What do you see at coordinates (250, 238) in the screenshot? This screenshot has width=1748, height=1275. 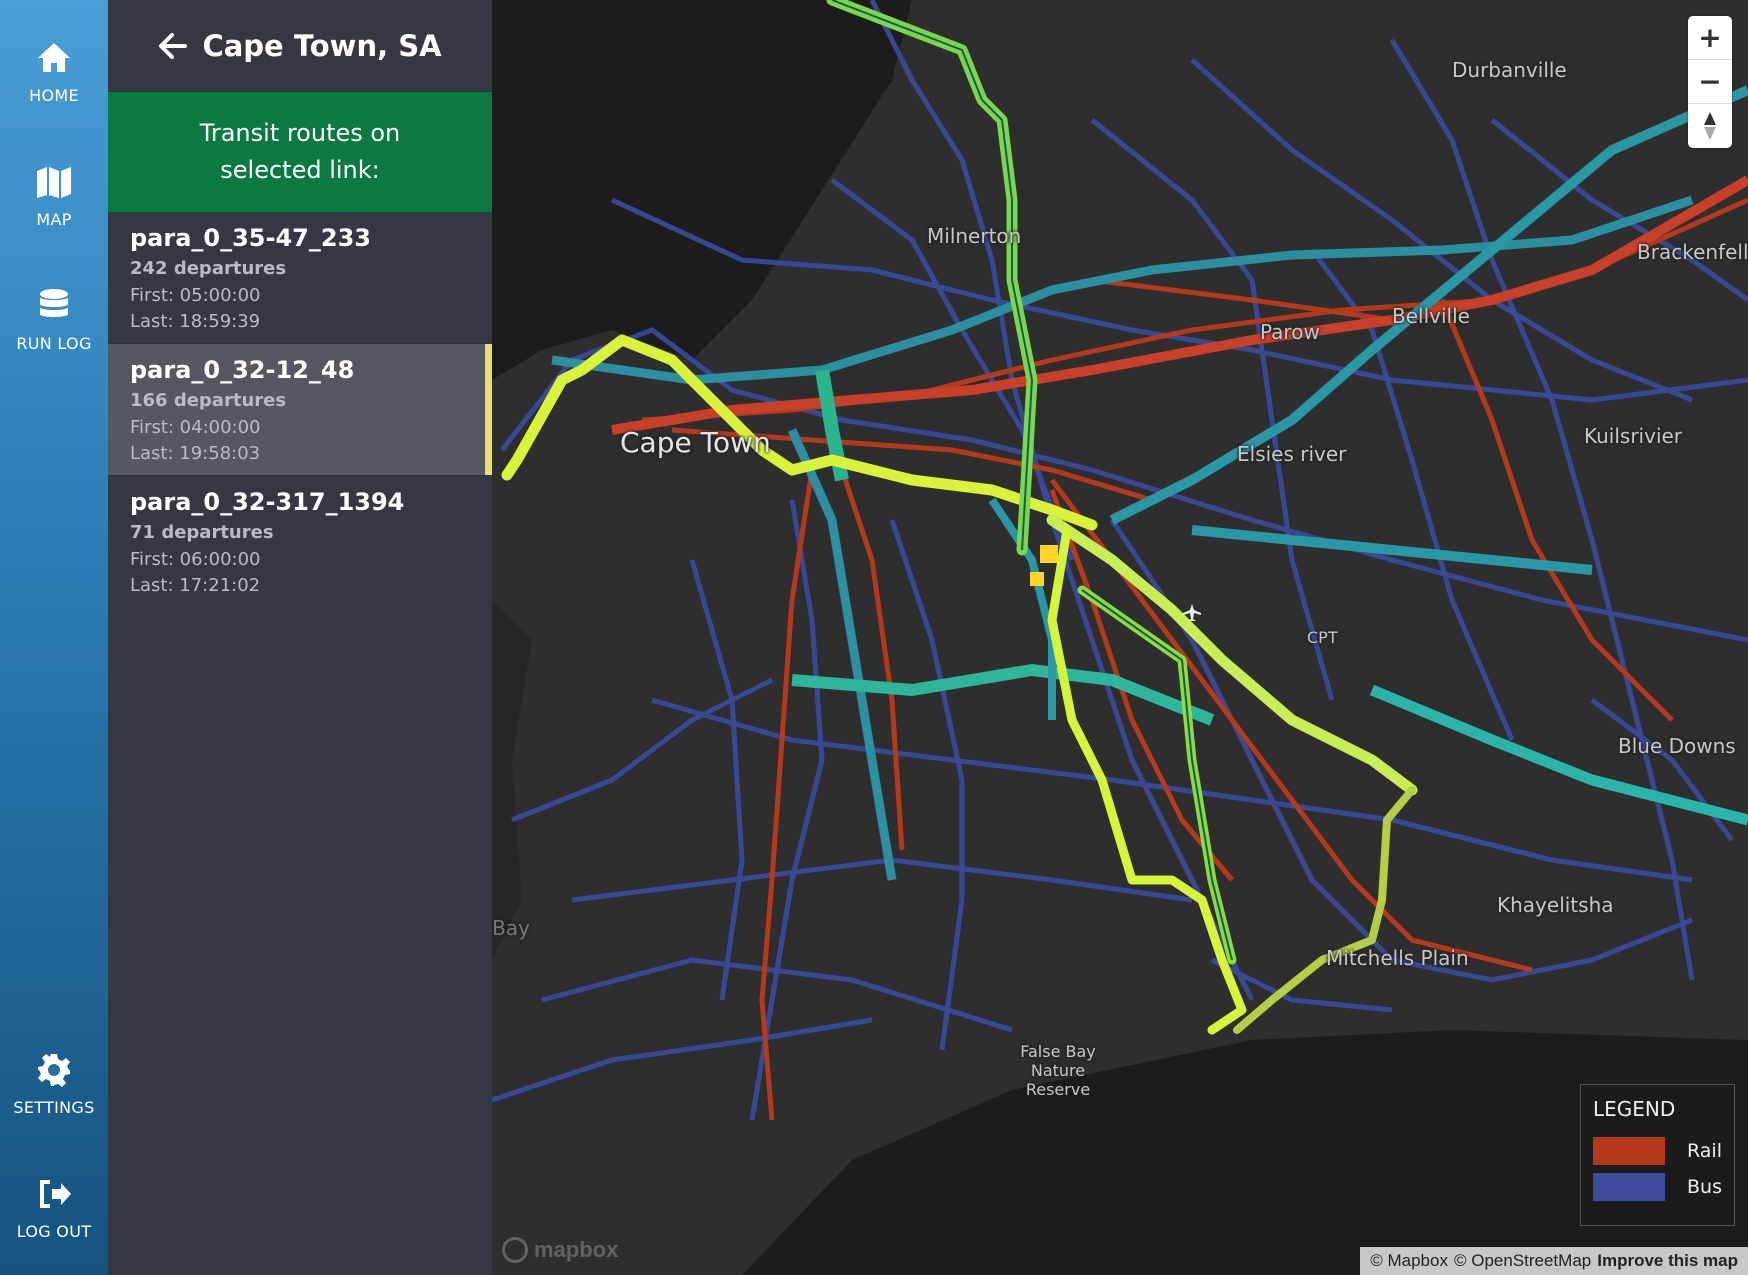 I see `route-name: para_0_35-47_233` at bounding box center [250, 238].